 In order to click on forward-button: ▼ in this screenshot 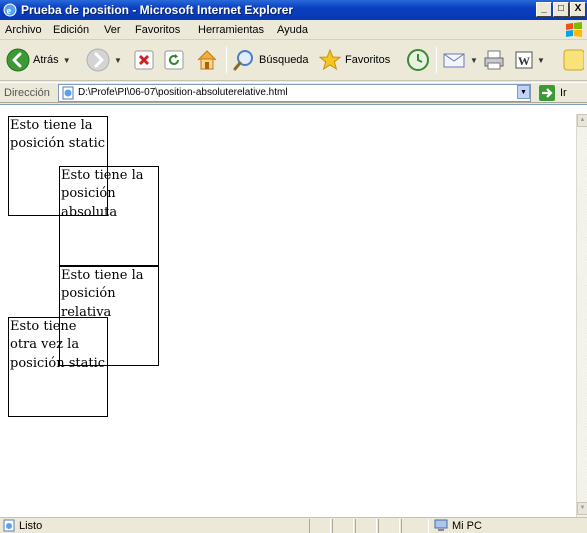, I will do `click(104, 60)`.